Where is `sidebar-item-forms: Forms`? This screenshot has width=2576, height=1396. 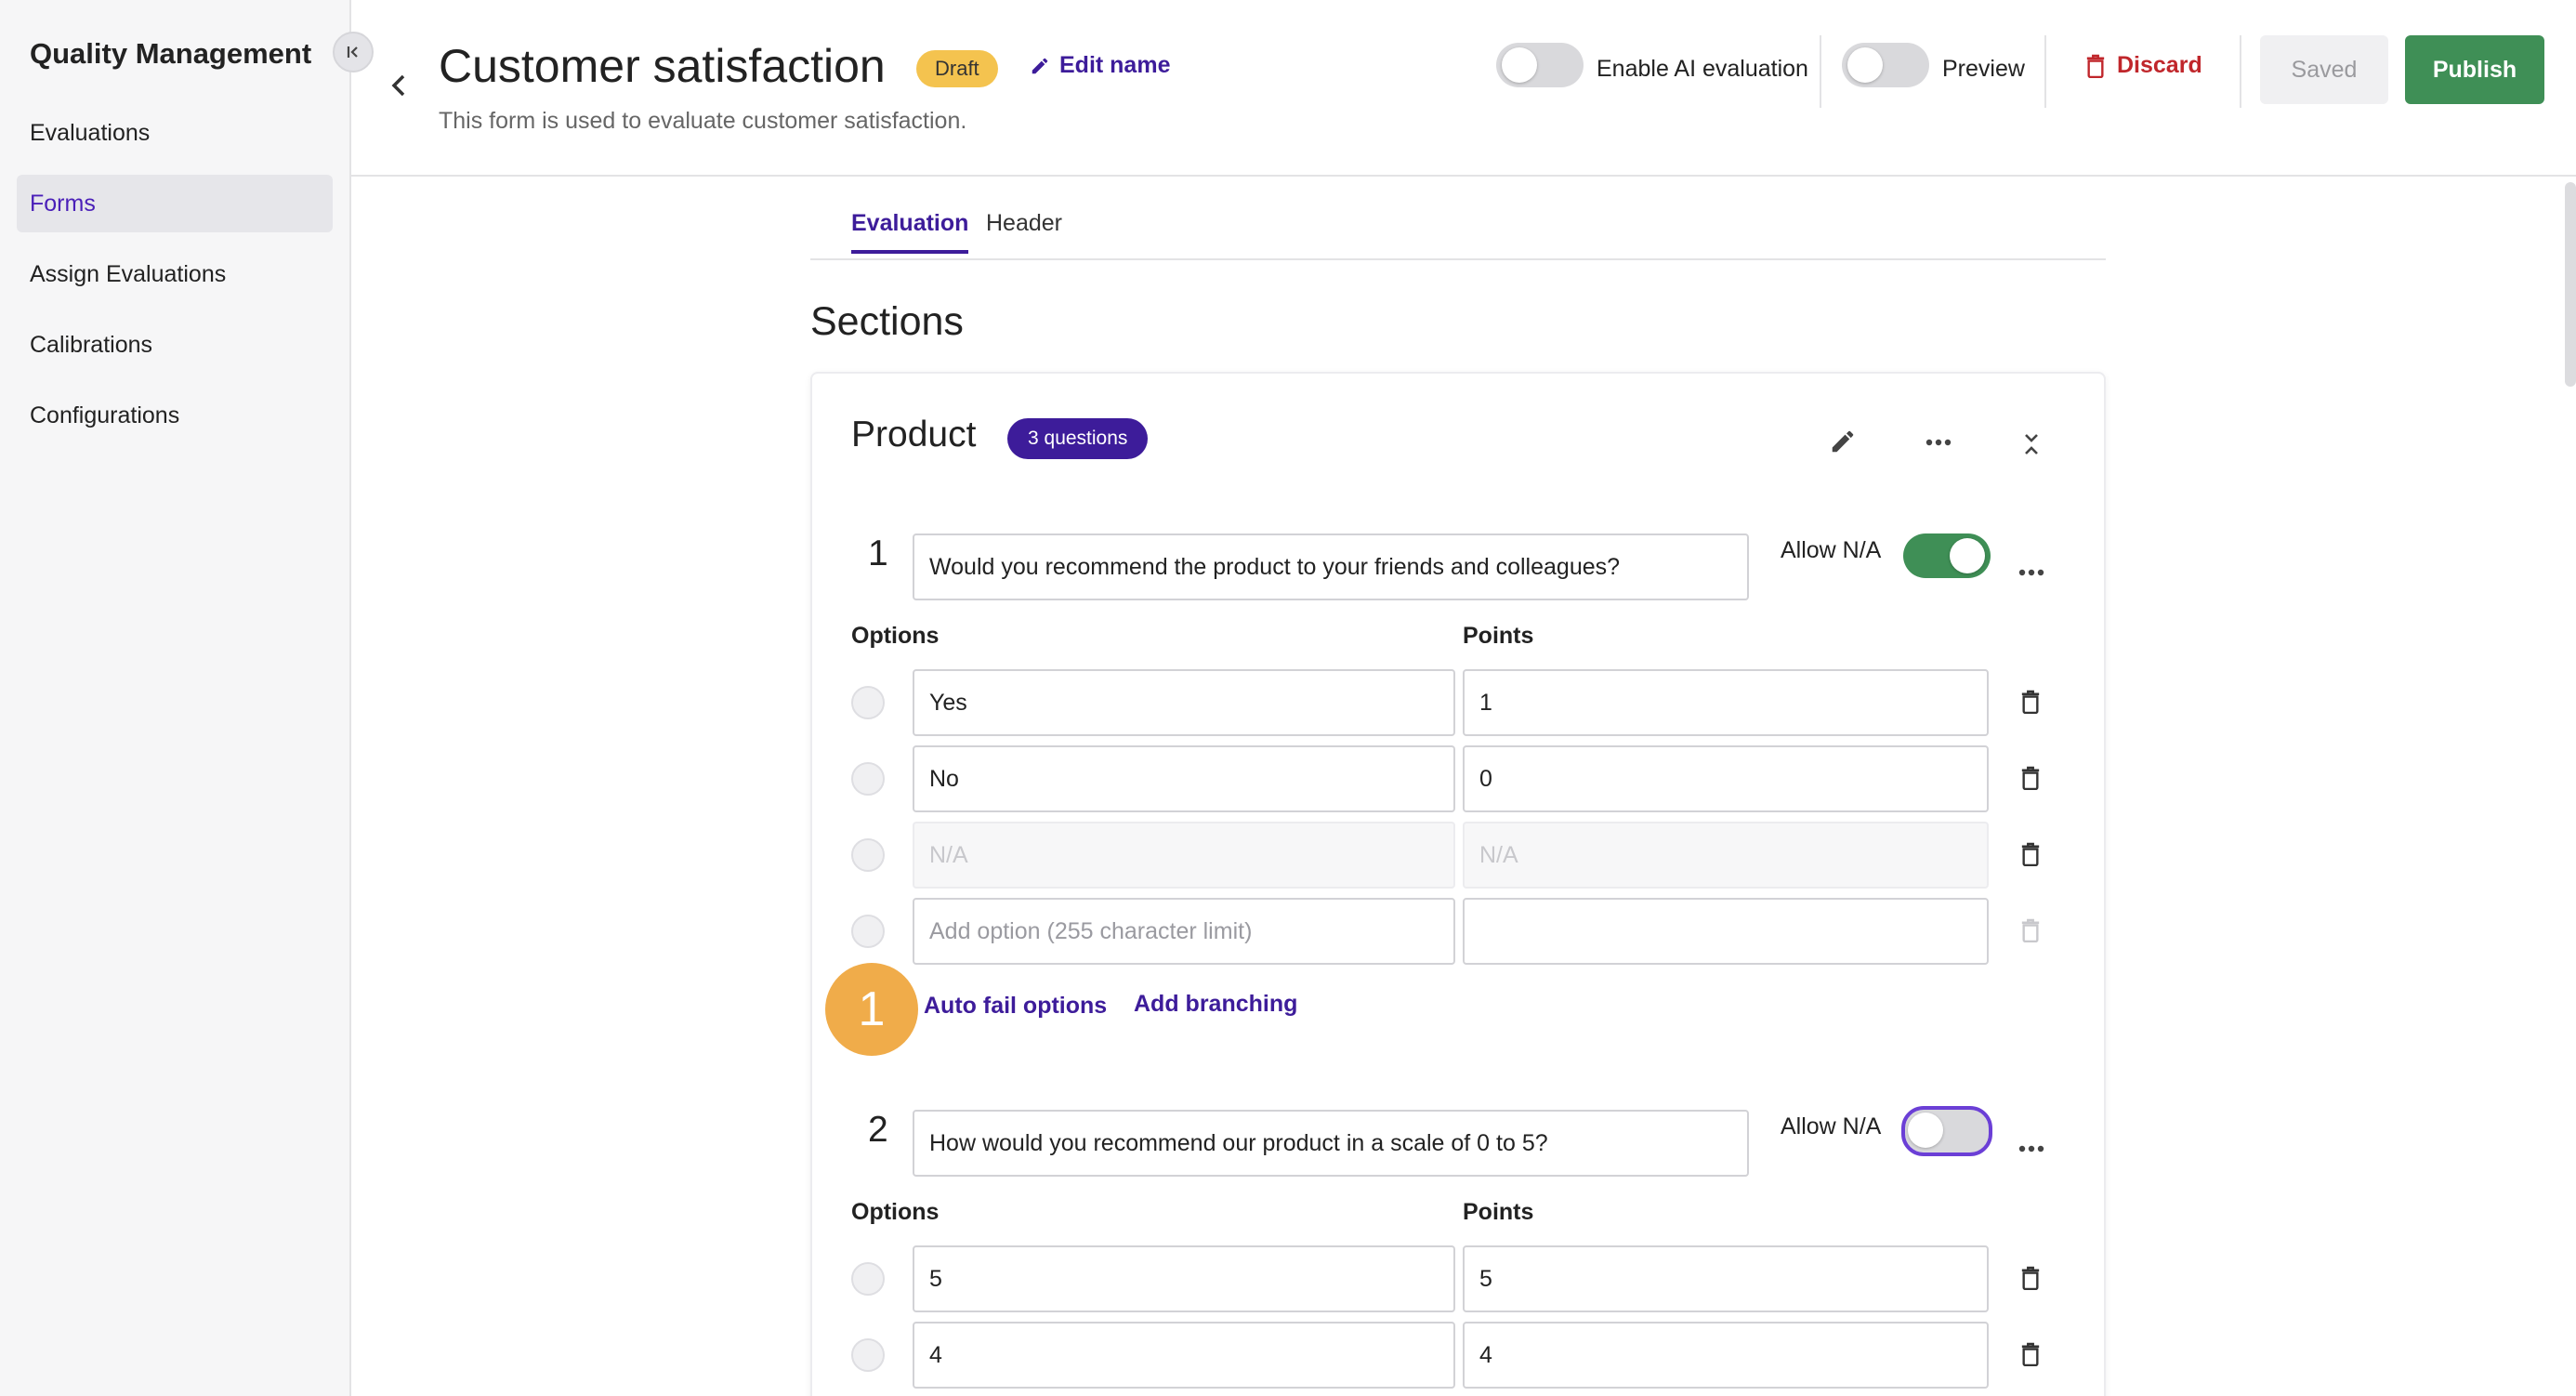 sidebar-item-forms: Forms is located at coordinates (175, 203).